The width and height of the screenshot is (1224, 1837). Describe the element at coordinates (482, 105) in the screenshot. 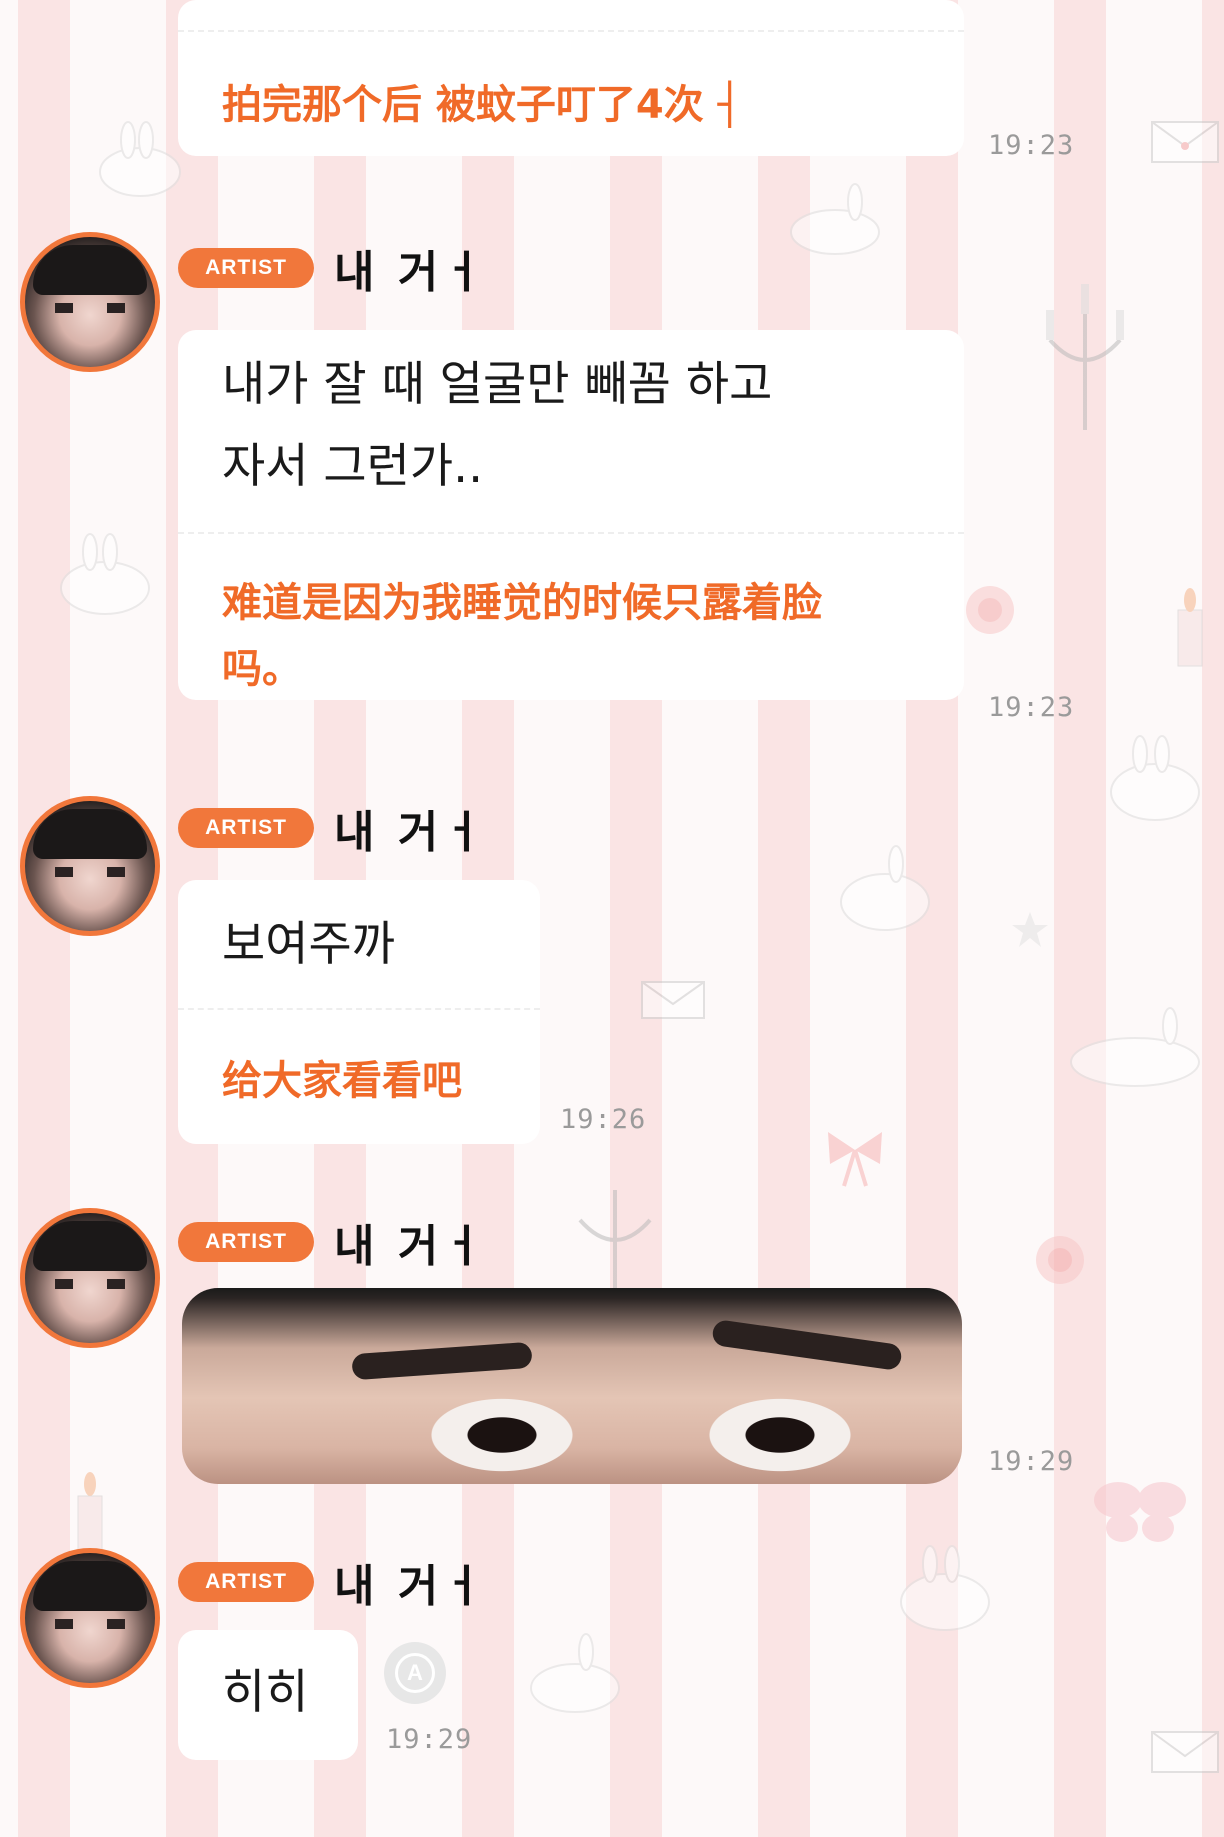

I see `translation-text: 拍完那个后 被蚊子叮了4次 ┤` at that location.